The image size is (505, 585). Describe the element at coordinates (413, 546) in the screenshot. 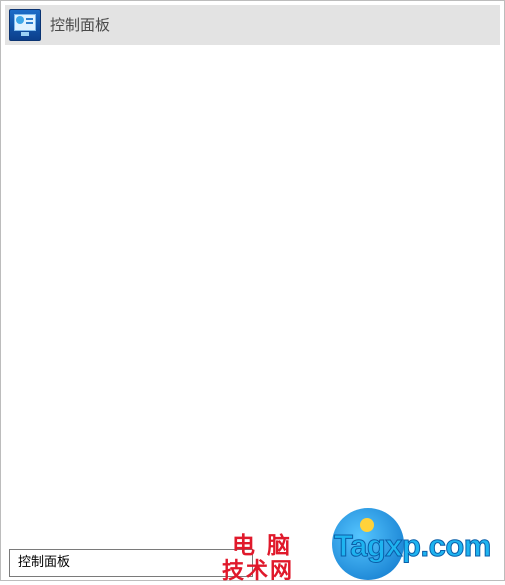

I see `watermark-brand: Tagxp.com` at that location.